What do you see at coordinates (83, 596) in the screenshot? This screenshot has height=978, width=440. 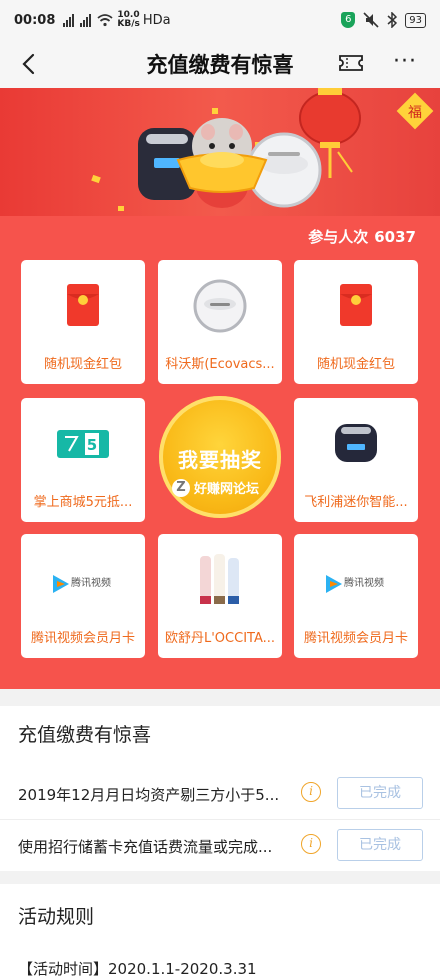 I see `prize-card-tencent-video-1: 腾讯视频 腾讯视频会员月卡` at bounding box center [83, 596].